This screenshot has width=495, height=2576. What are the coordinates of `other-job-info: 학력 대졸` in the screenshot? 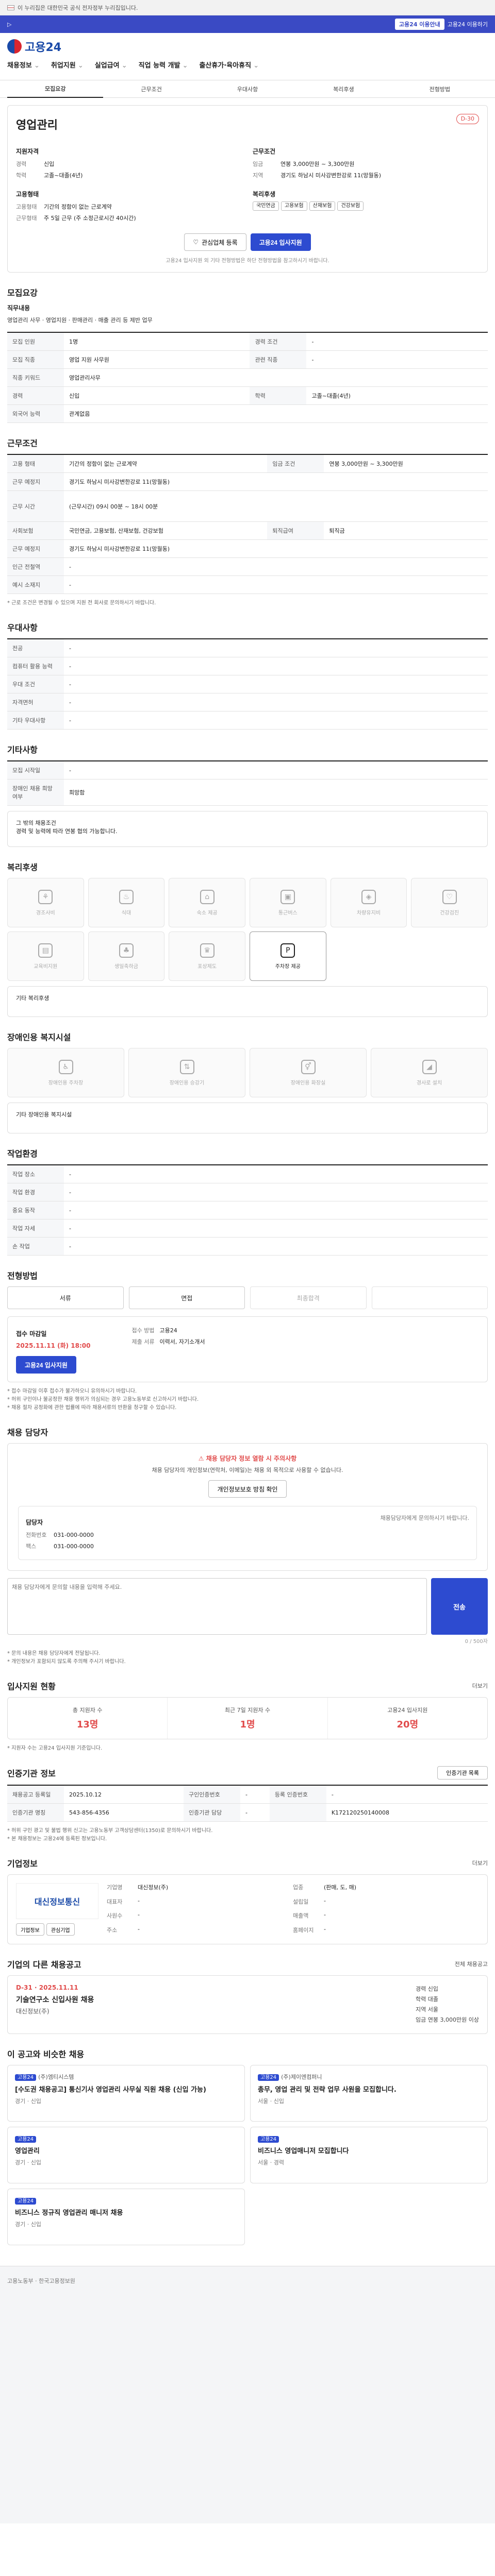 It's located at (427, 1999).